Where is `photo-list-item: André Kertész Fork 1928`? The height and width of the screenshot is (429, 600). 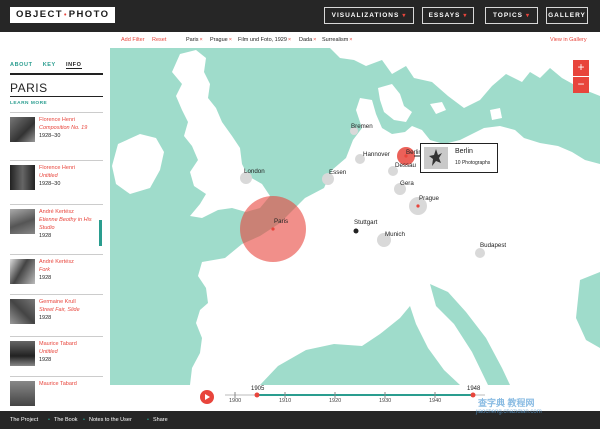
photo-list-item: André Kertész Fork 1928 is located at coordinates (56, 275).